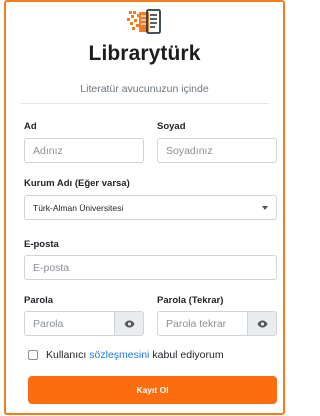  What do you see at coordinates (69, 323) in the screenshot?
I see `password-input` at bounding box center [69, 323].